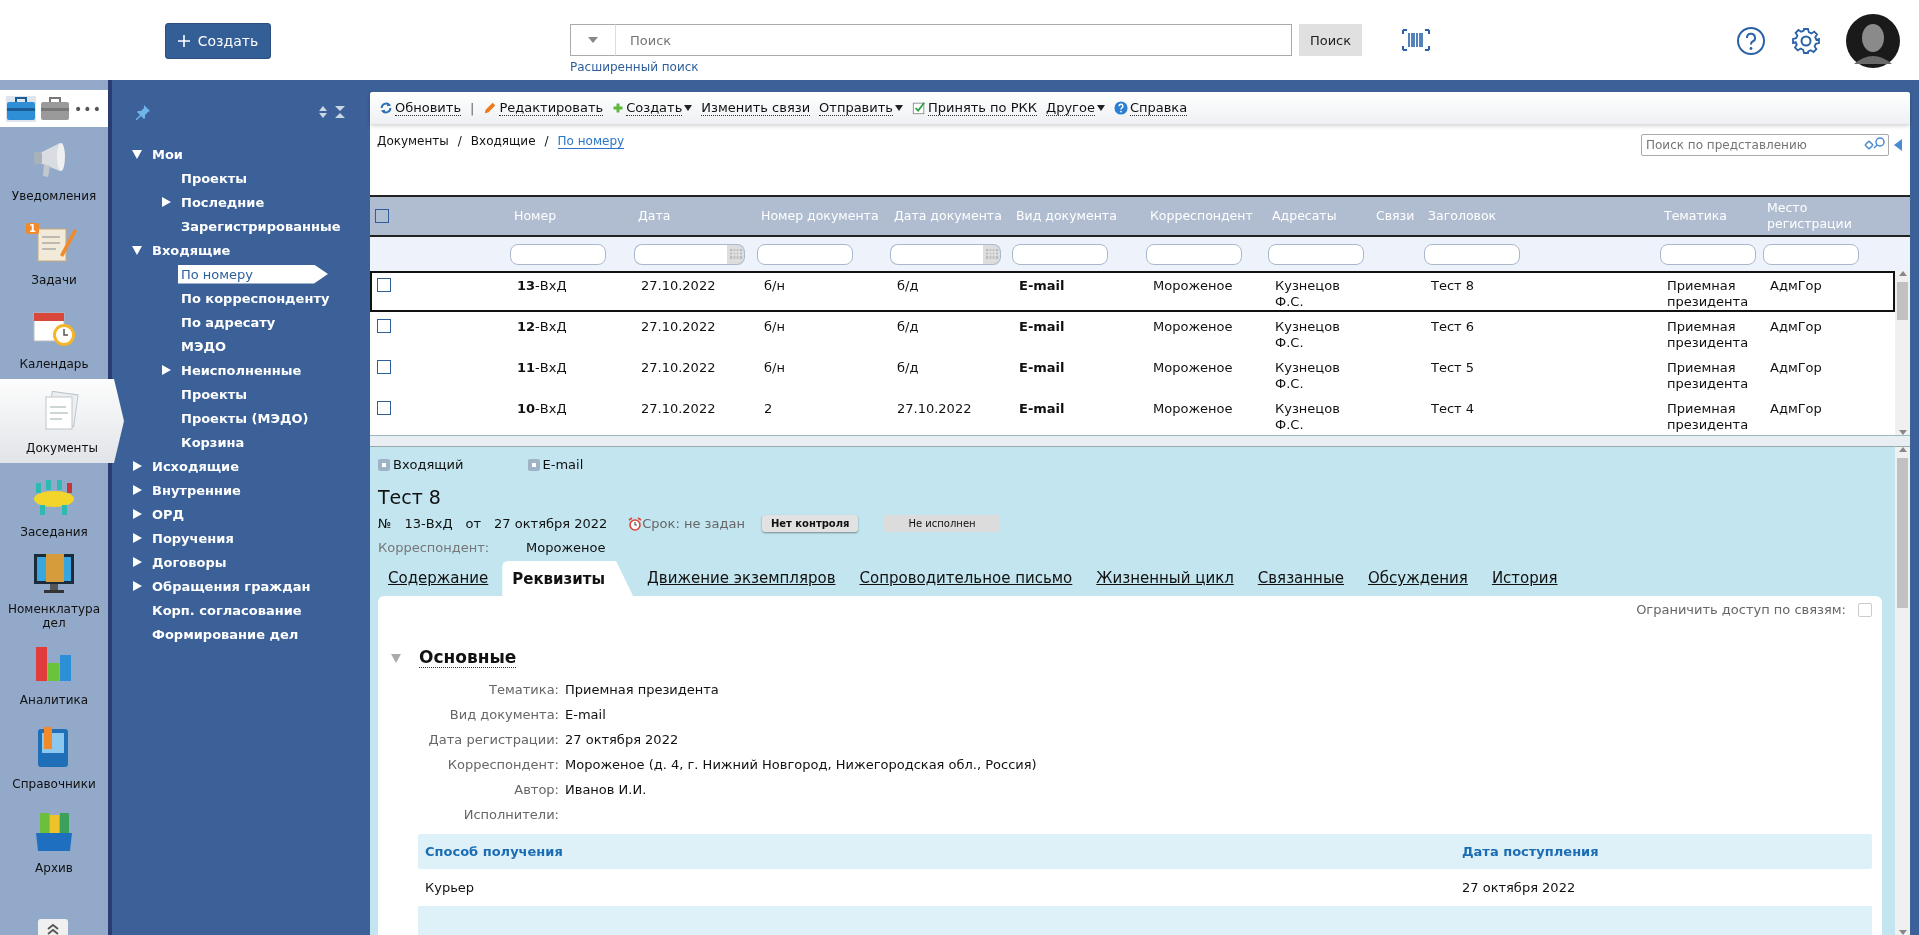 The height and width of the screenshot is (935, 1919). What do you see at coordinates (54, 757) in the screenshot?
I see `rail-item: Справочники` at bounding box center [54, 757].